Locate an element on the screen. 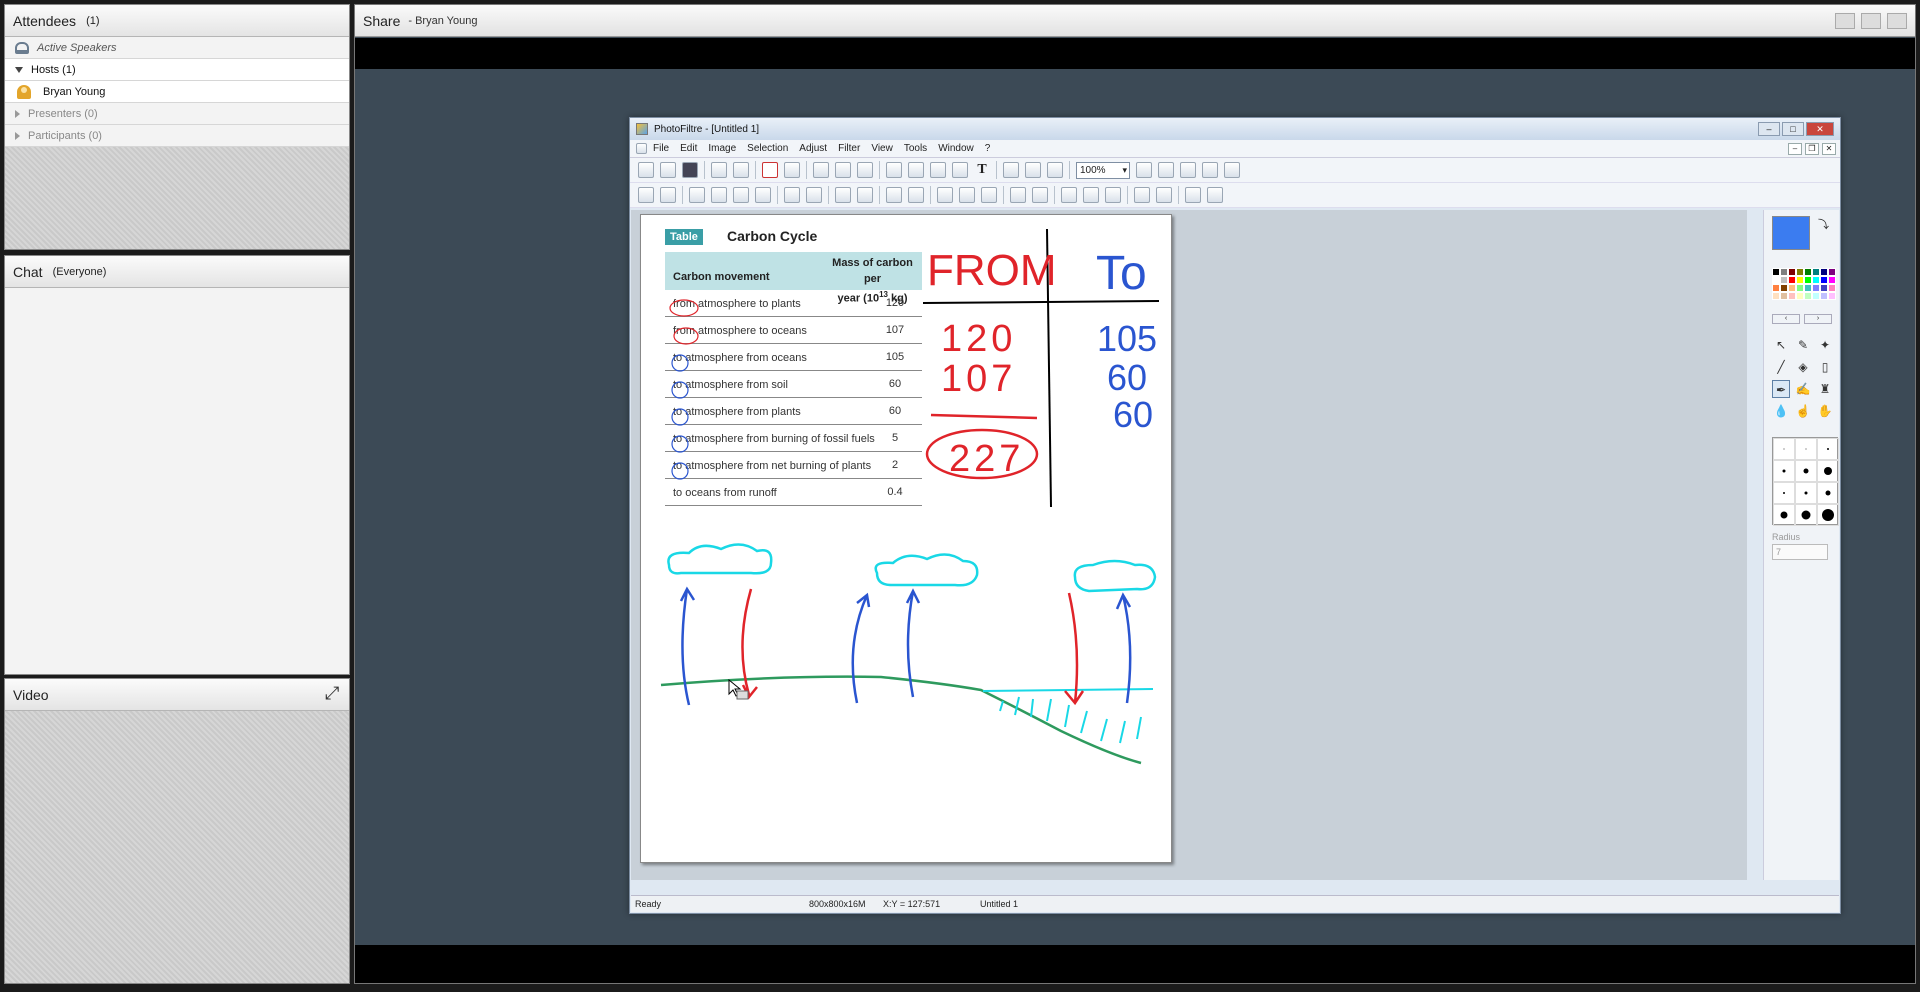  doc-close-icon: ✕ is located at coordinates (1829, 148).